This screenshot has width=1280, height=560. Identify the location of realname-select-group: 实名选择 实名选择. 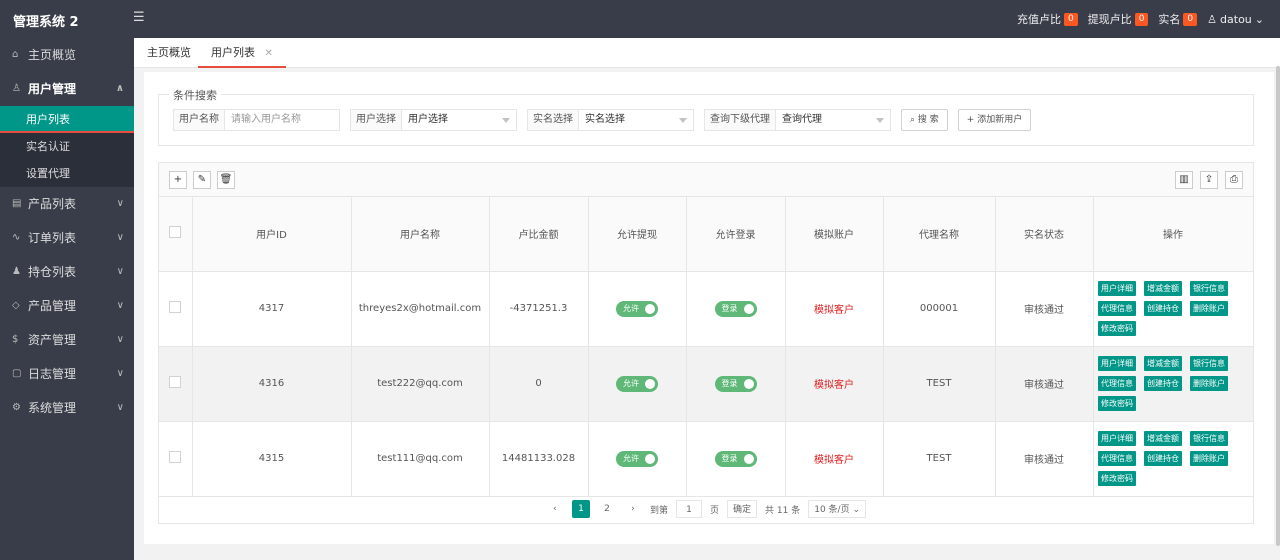
(610, 120).